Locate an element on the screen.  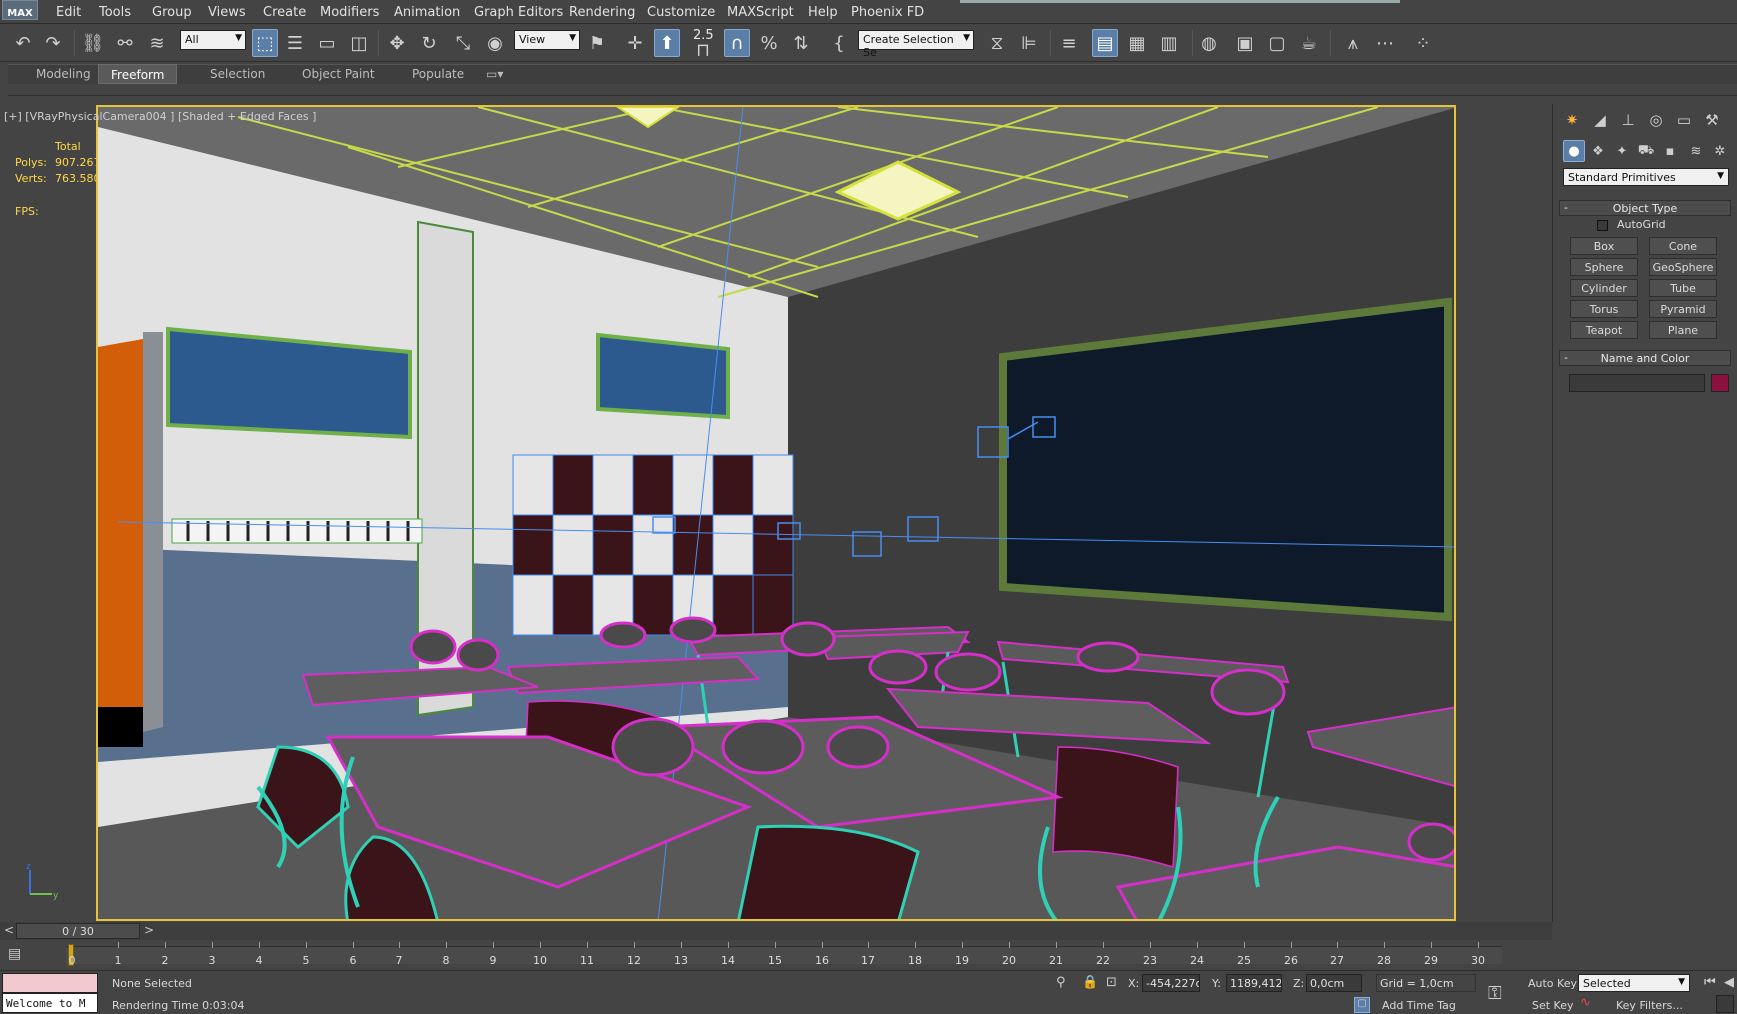
modify-tab-icon: ◢ is located at coordinates (1600, 120).